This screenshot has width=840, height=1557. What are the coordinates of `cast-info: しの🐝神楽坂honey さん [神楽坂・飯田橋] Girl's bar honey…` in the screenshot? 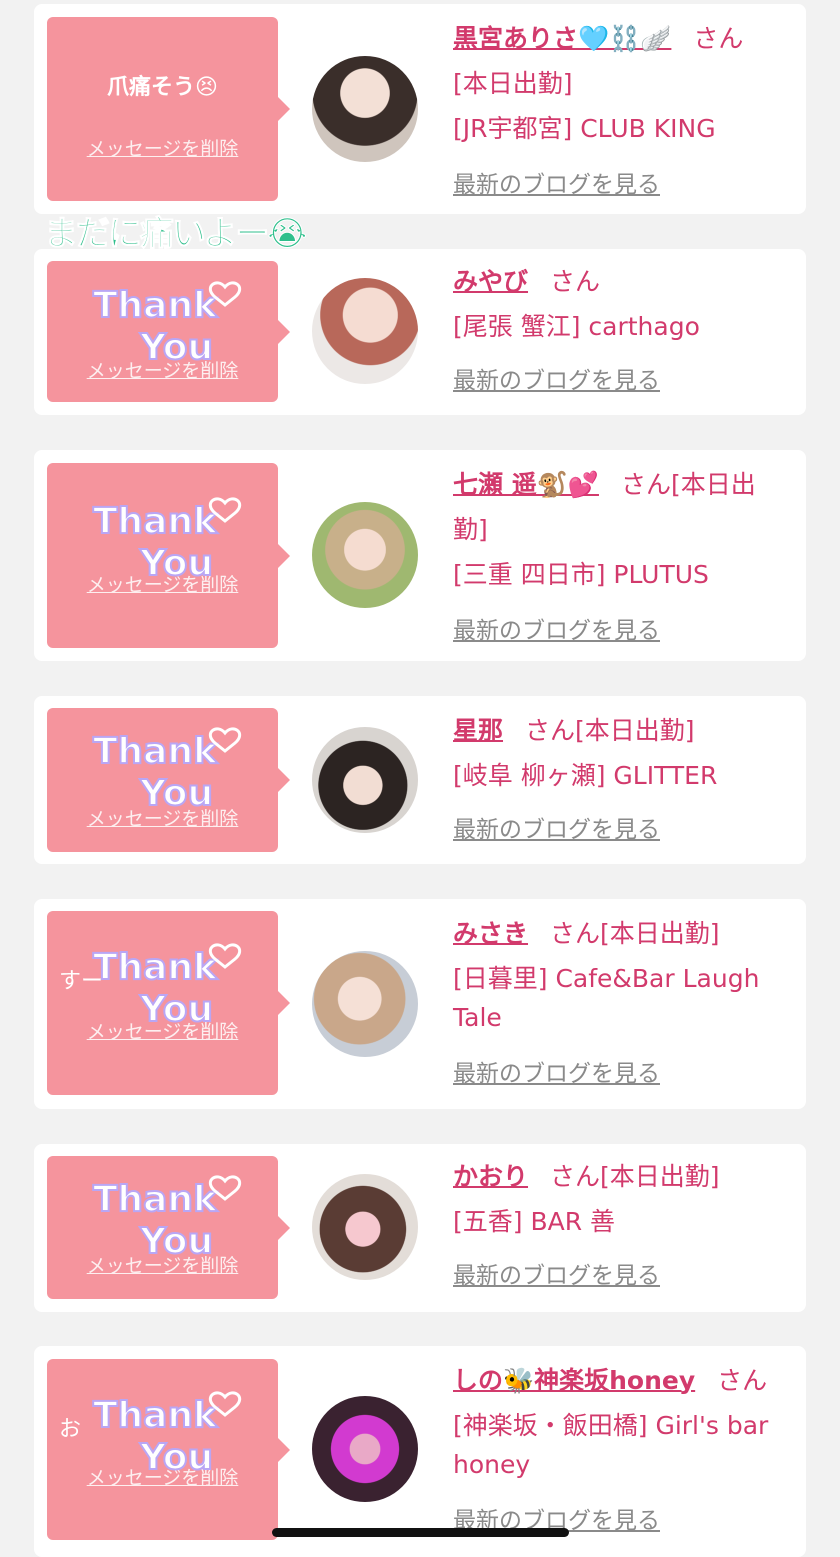 It's located at (623, 1451).